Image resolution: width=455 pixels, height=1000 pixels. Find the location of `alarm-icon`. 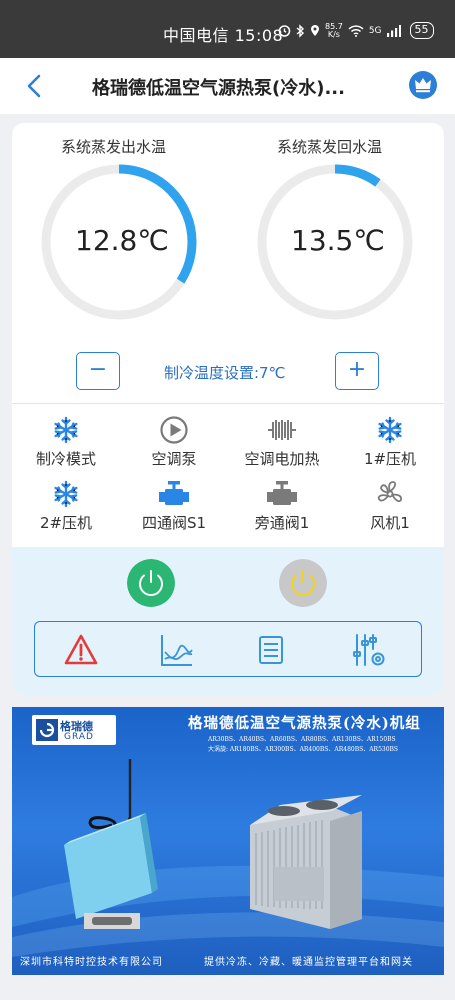

alarm-icon is located at coordinates (81, 650).